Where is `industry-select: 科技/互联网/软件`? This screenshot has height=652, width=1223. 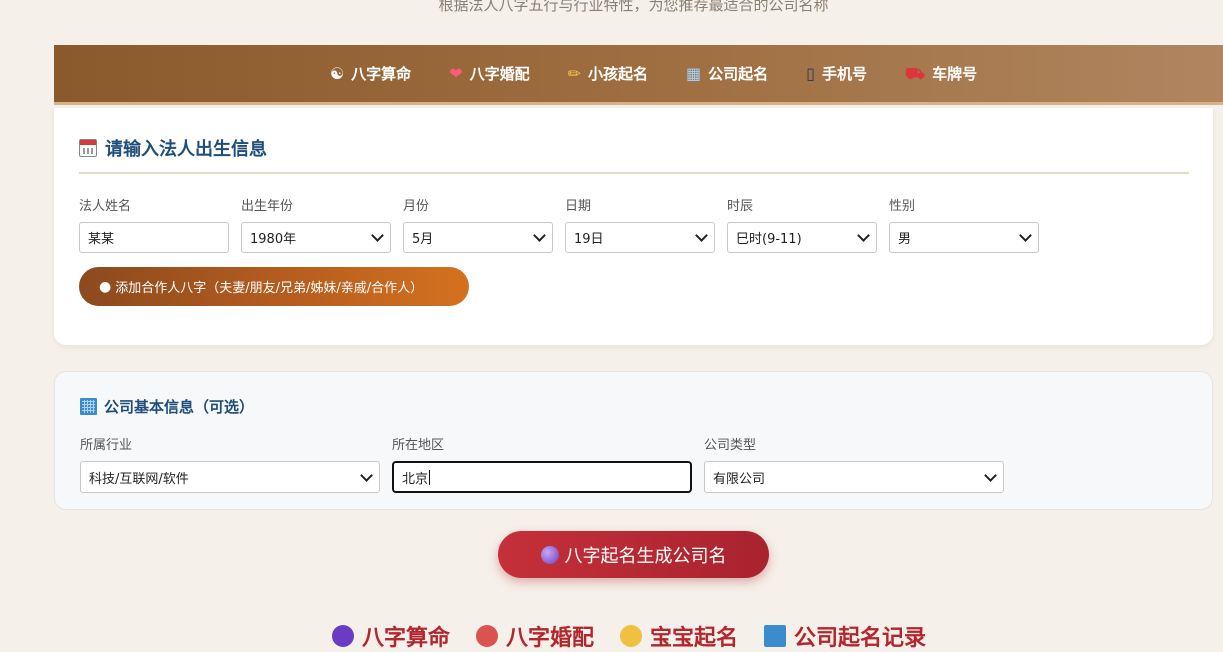 industry-select: 科技/互联网/软件 is located at coordinates (230, 477).